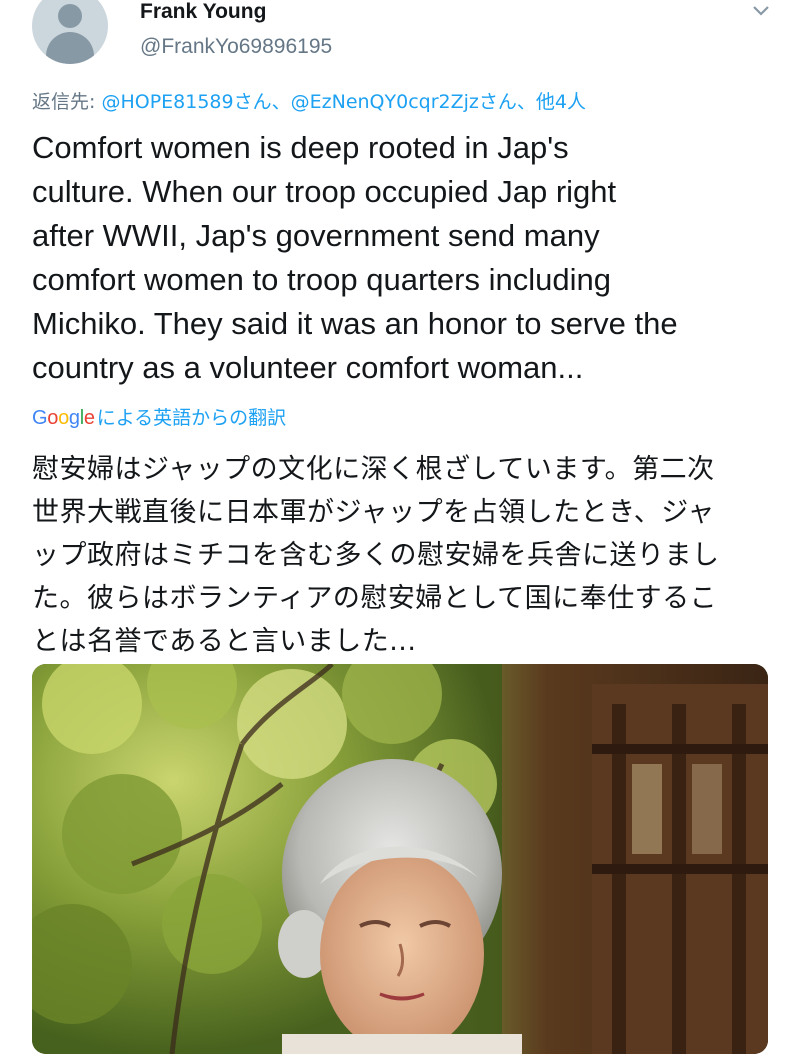 This screenshot has width=800, height=1054. What do you see at coordinates (70, 48) in the screenshot?
I see `default-profile-body` at bounding box center [70, 48].